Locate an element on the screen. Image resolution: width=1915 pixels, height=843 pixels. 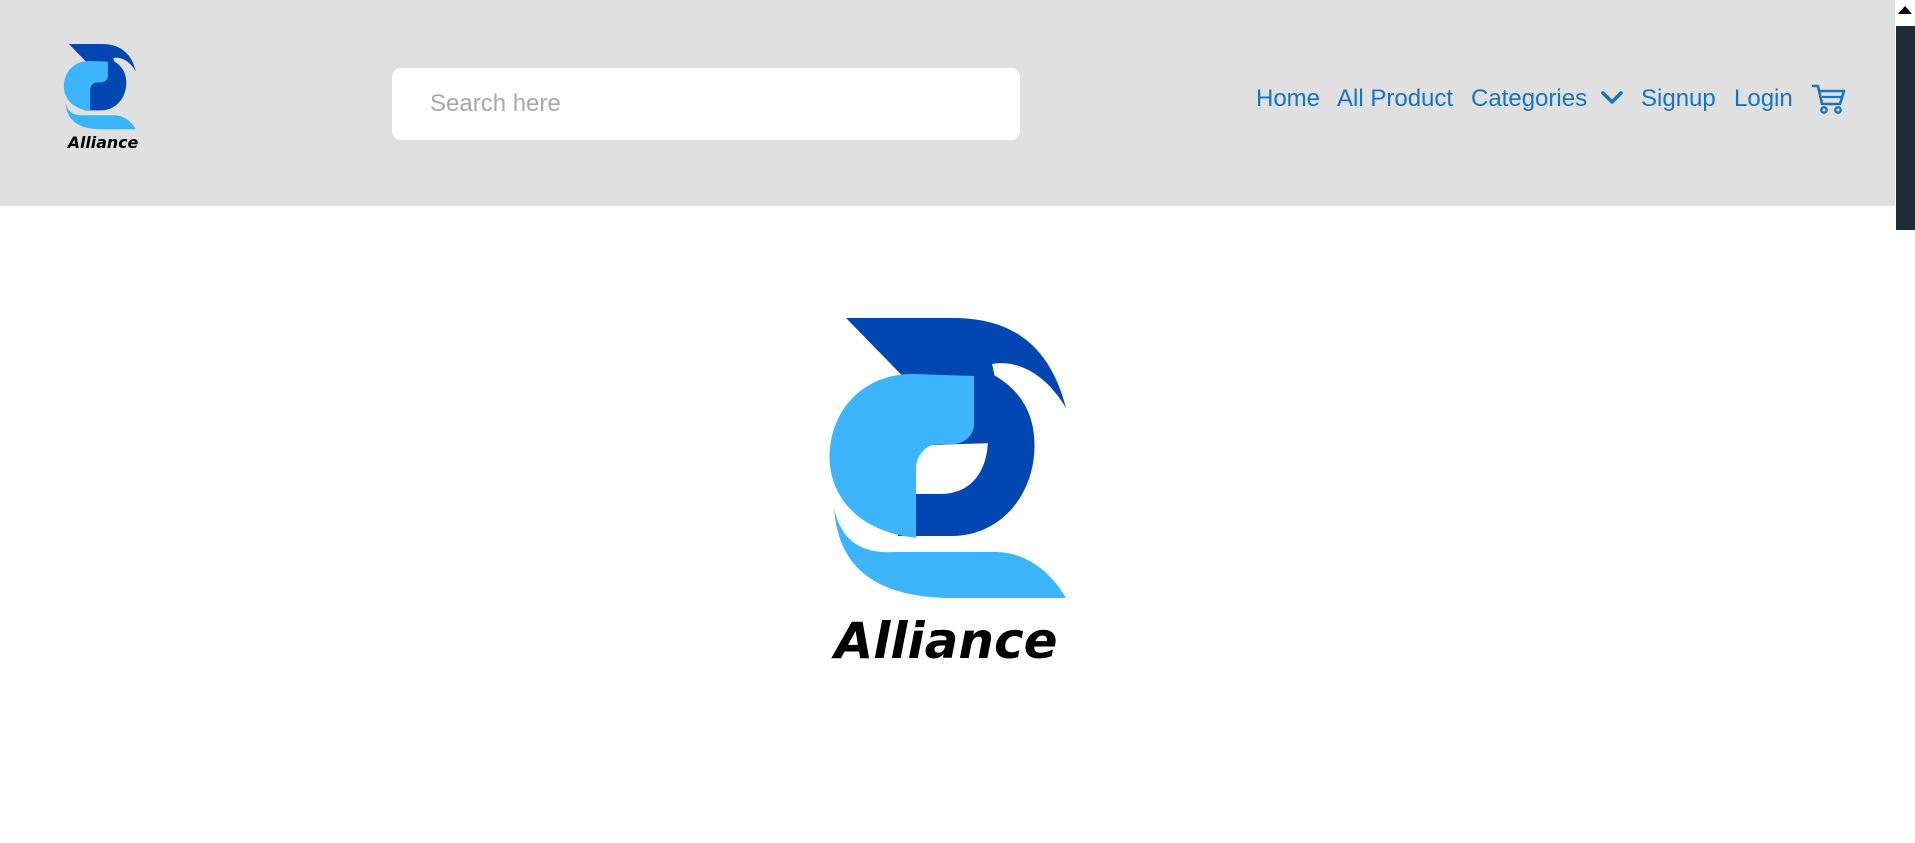
nav-categories-link: Categories is located at coordinates (1529, 99).